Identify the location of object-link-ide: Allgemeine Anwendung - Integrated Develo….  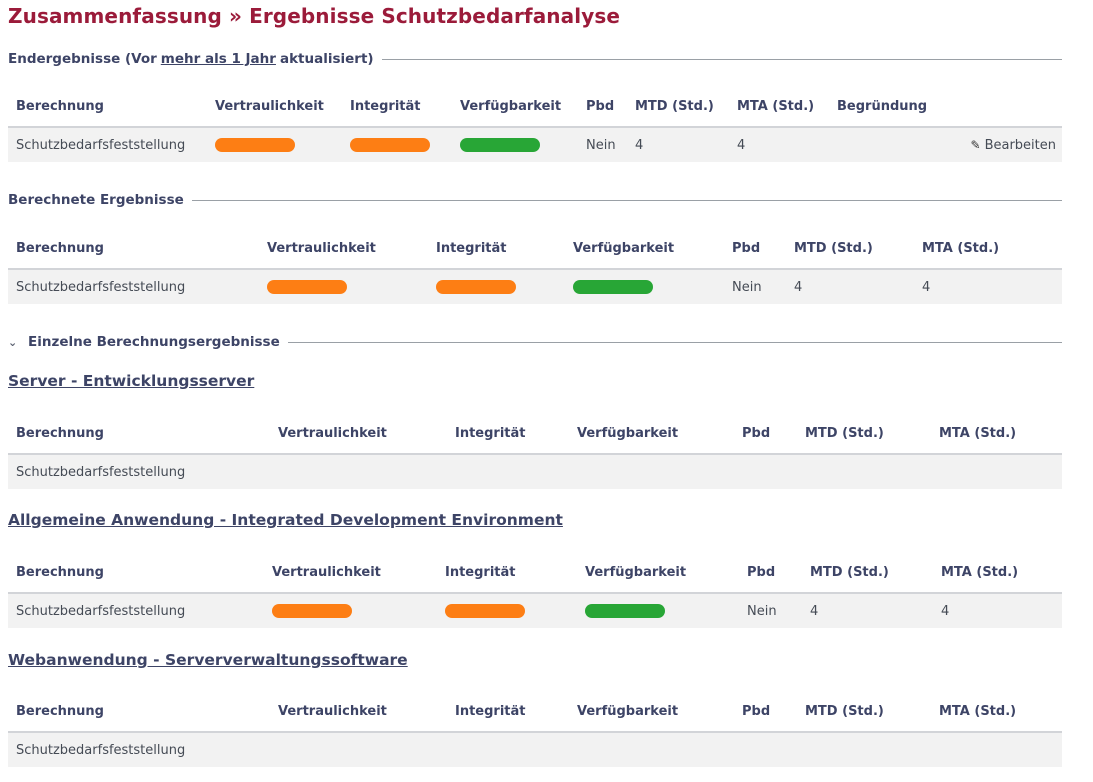
(285, 520).